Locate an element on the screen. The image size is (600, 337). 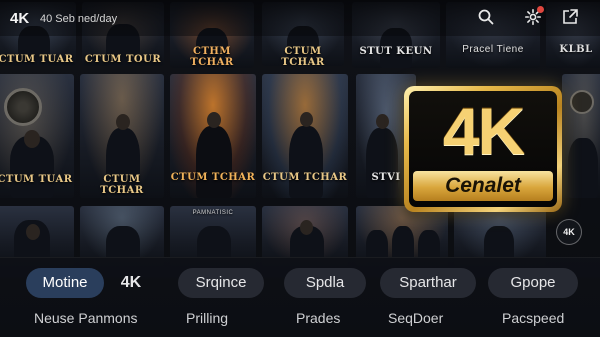
settings-icon is located at coordinates (534, 16).